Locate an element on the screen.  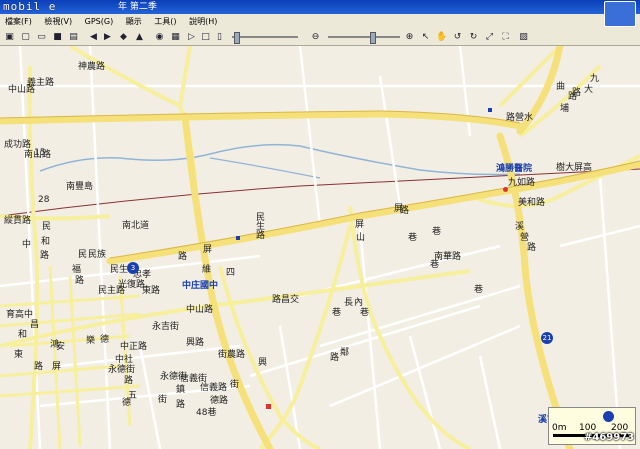
rotate-right-icon: ↻ is located at coordinates (473, 37).